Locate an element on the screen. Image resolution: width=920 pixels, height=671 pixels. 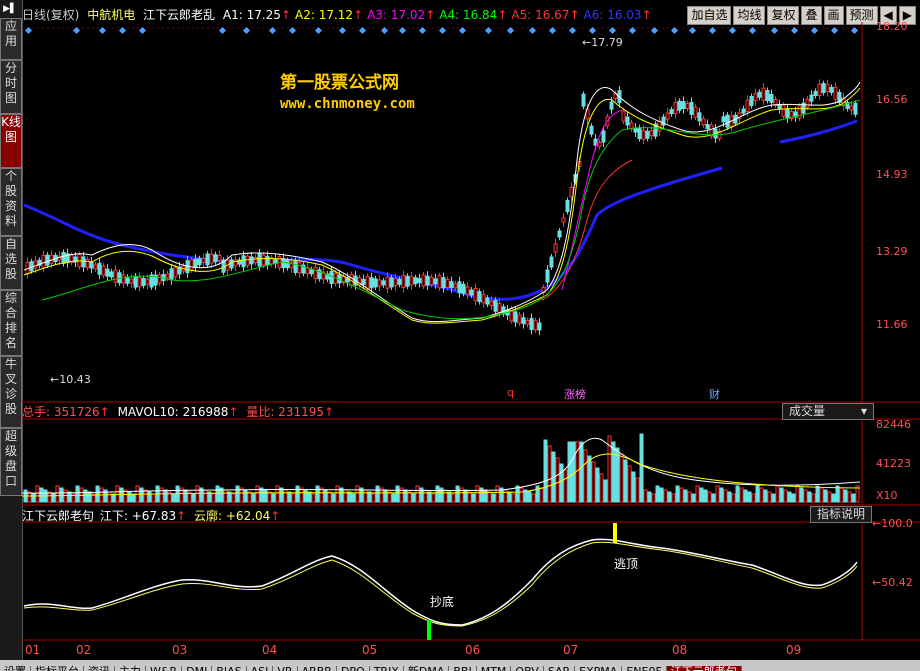
month-04: 04 is located at coordinates (270, 650).